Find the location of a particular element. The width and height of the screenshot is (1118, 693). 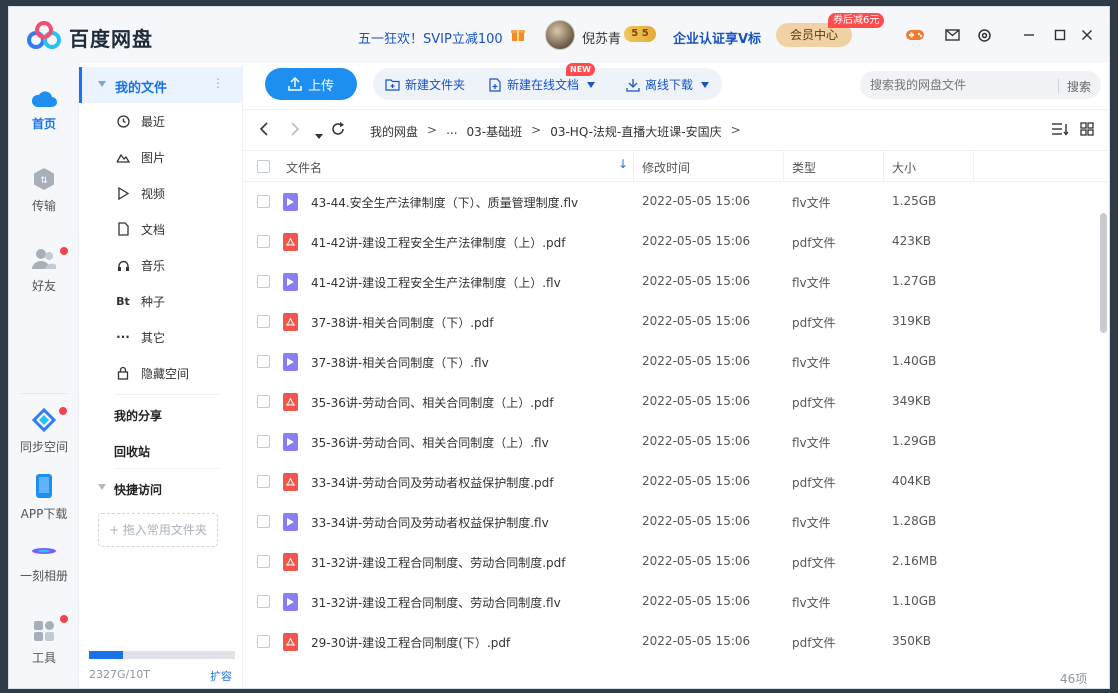

quick-access-caret-icon is located at coordinates (102, 487).